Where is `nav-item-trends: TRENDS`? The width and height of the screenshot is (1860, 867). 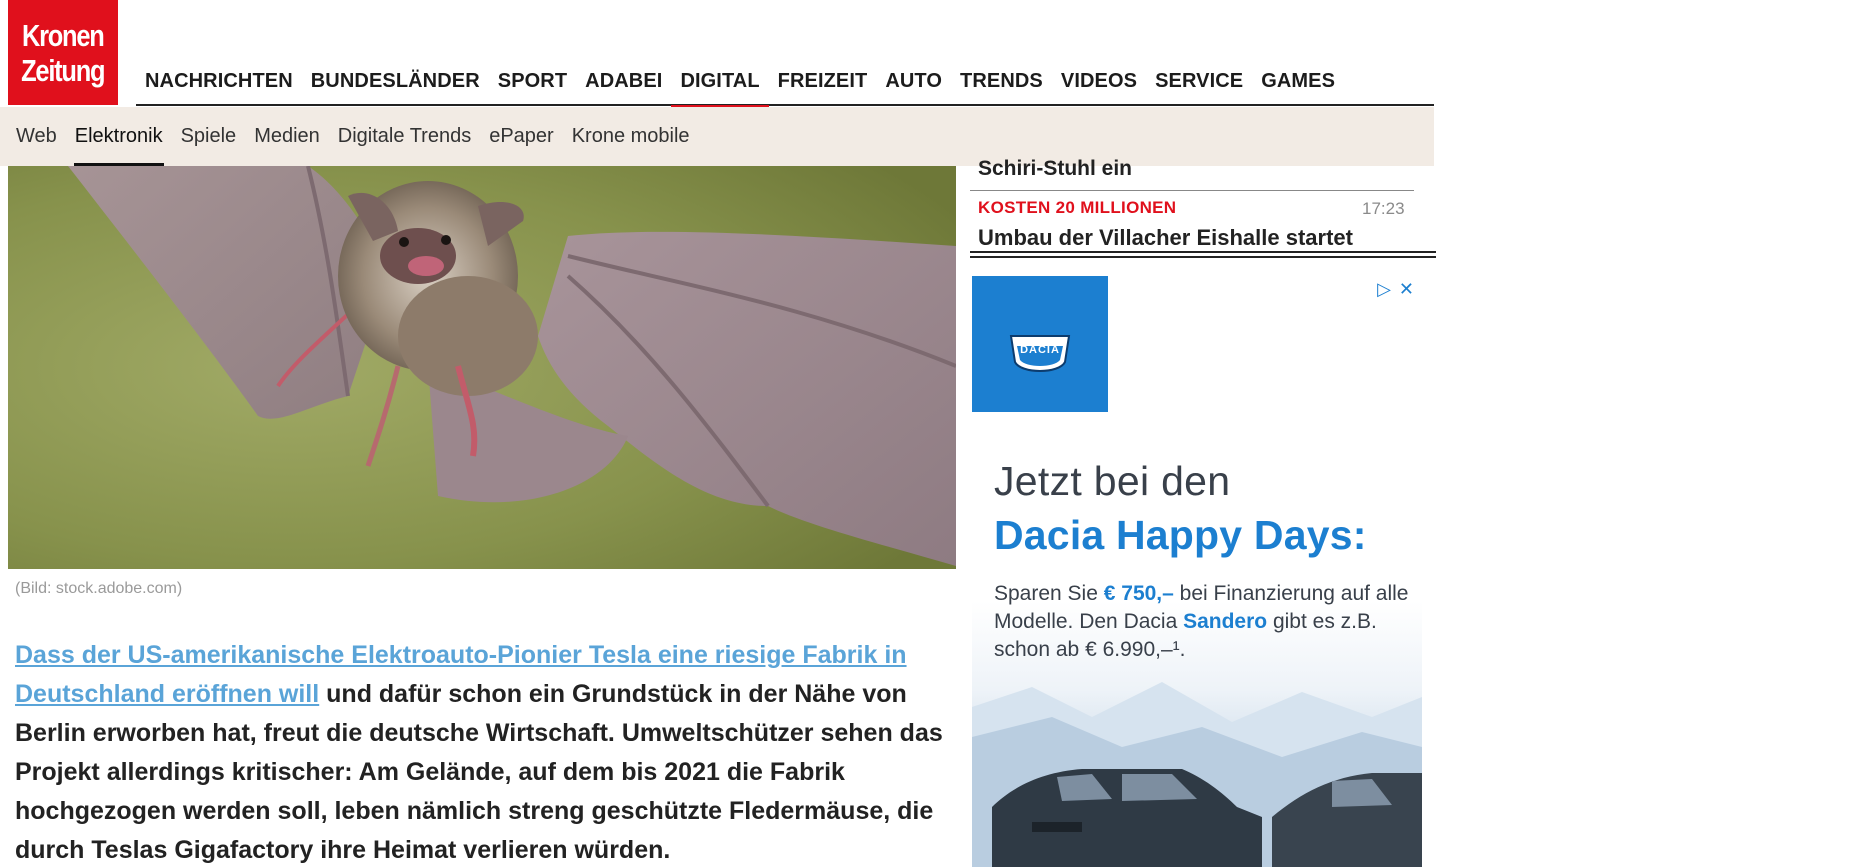
nav-item-trends: TRENDS is located at coordinates (1001, 82).